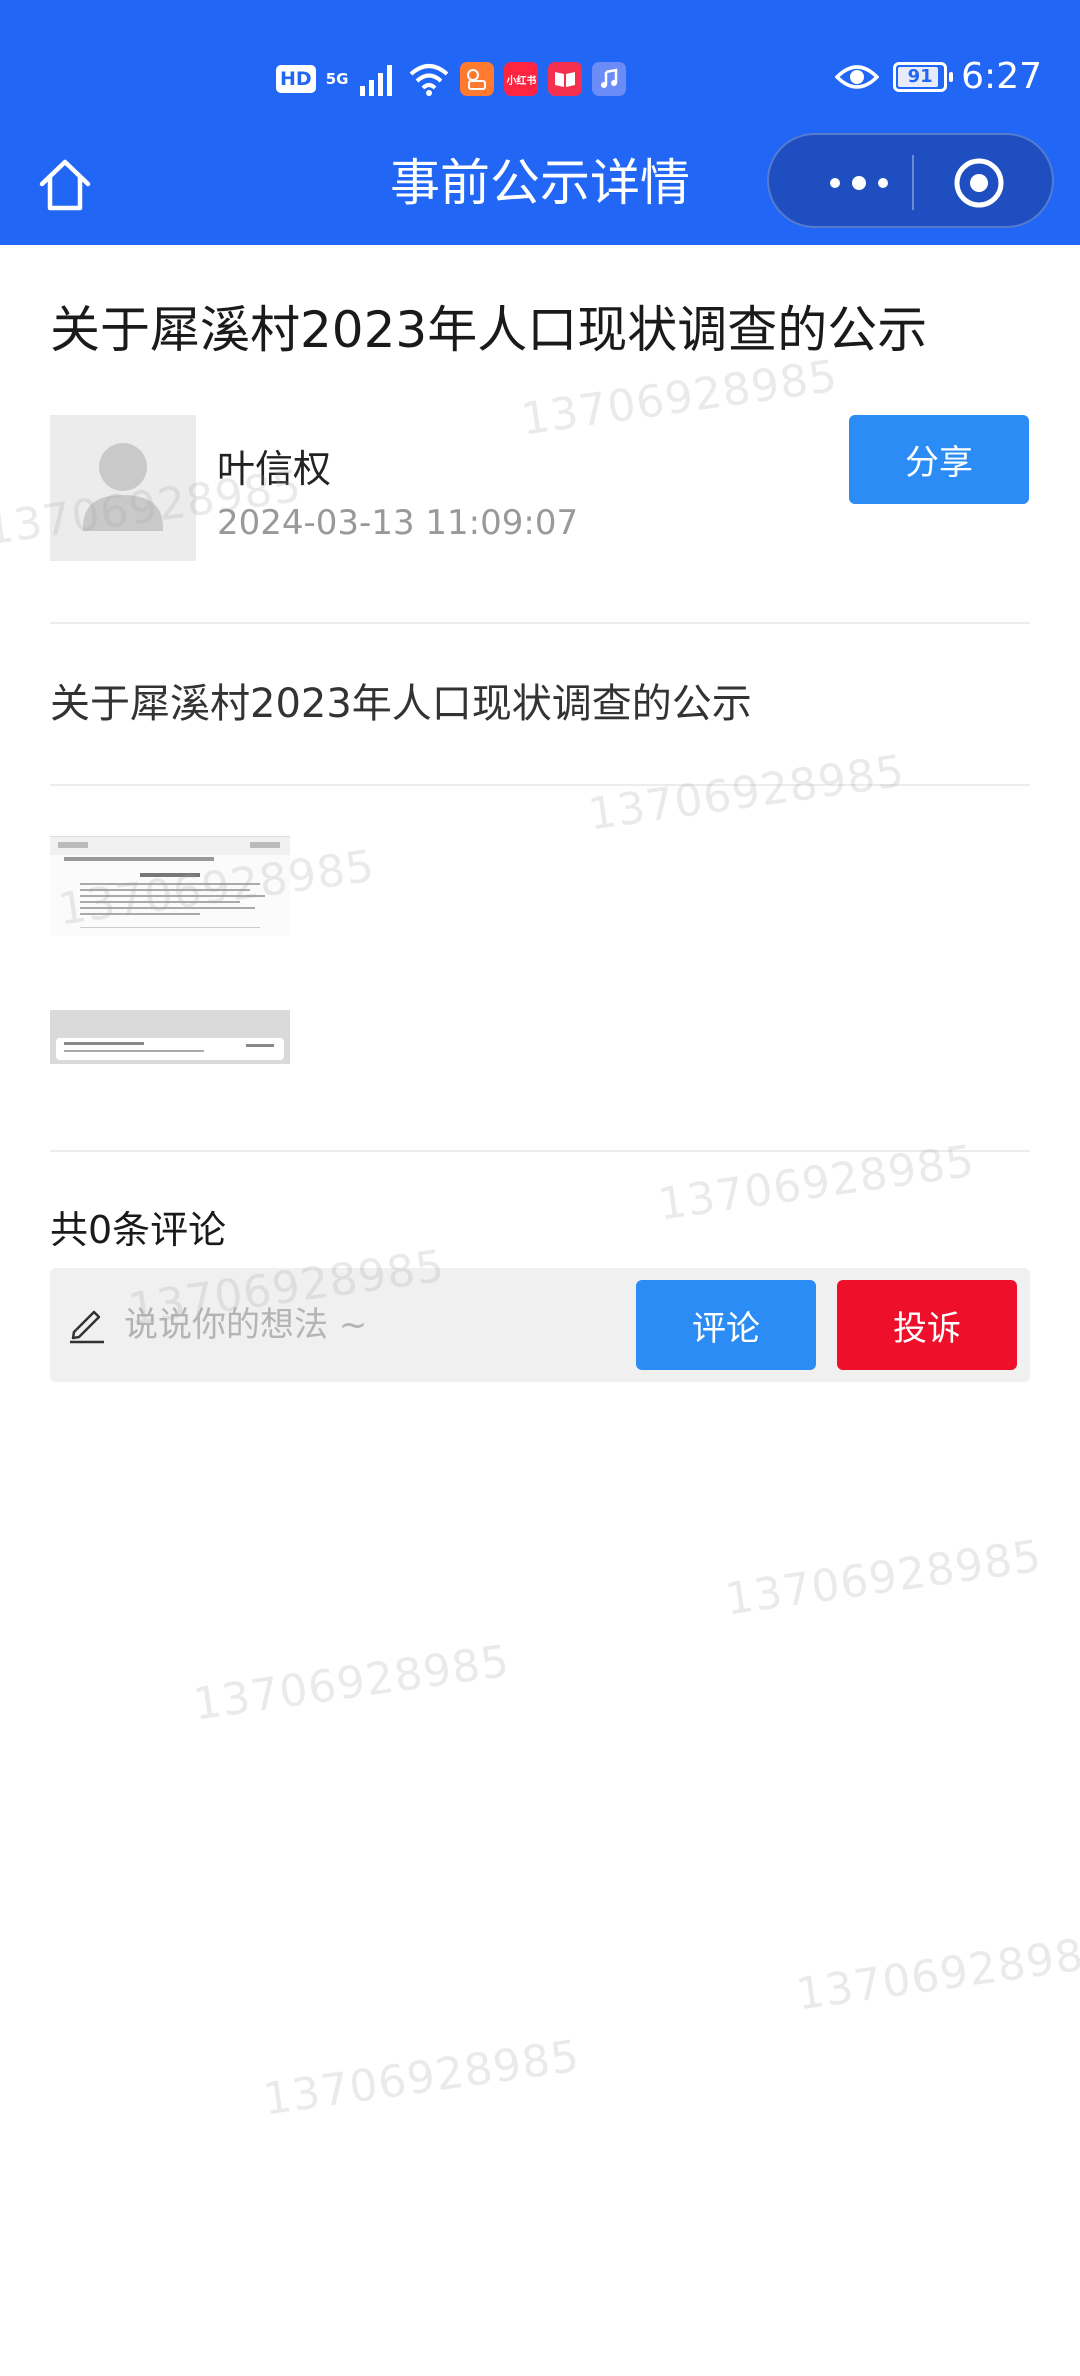 The height and width of the screenshot is (2376, 1080). What do you see at coordinates (913, 182) in the screenshot?
I see `capsule-divider` at bounding box center [913, 182].